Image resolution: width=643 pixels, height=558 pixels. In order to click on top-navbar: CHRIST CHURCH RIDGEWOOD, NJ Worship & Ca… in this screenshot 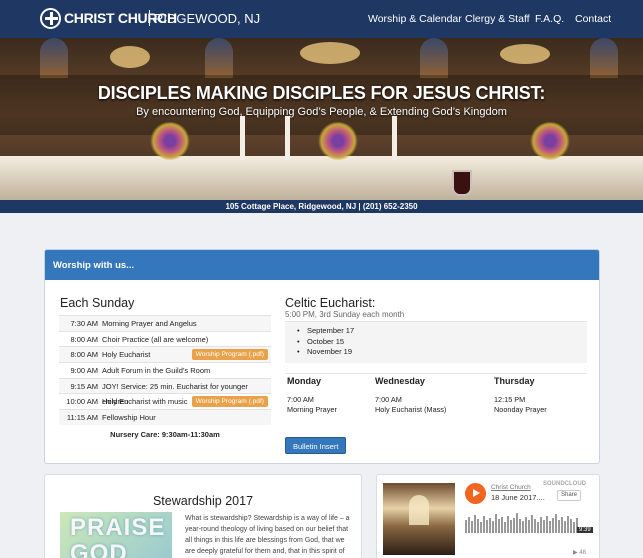, I will do `click(321, 19)`.